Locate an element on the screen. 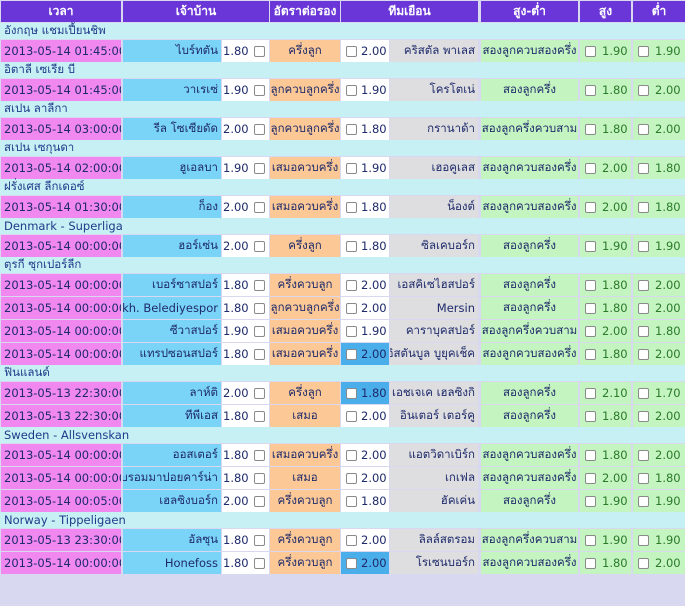 This screenshot has height=606, width=685. match-time: 2013-05-14 01:45:00 is located at coordinates (61, 90).